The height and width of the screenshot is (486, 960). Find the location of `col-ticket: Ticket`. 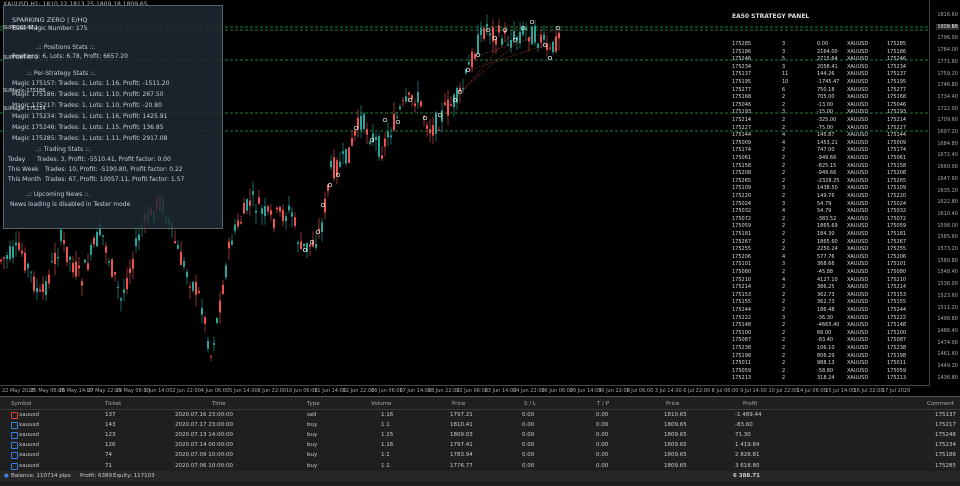

col-ticket: Ticket is located at coordinates (113, 404).